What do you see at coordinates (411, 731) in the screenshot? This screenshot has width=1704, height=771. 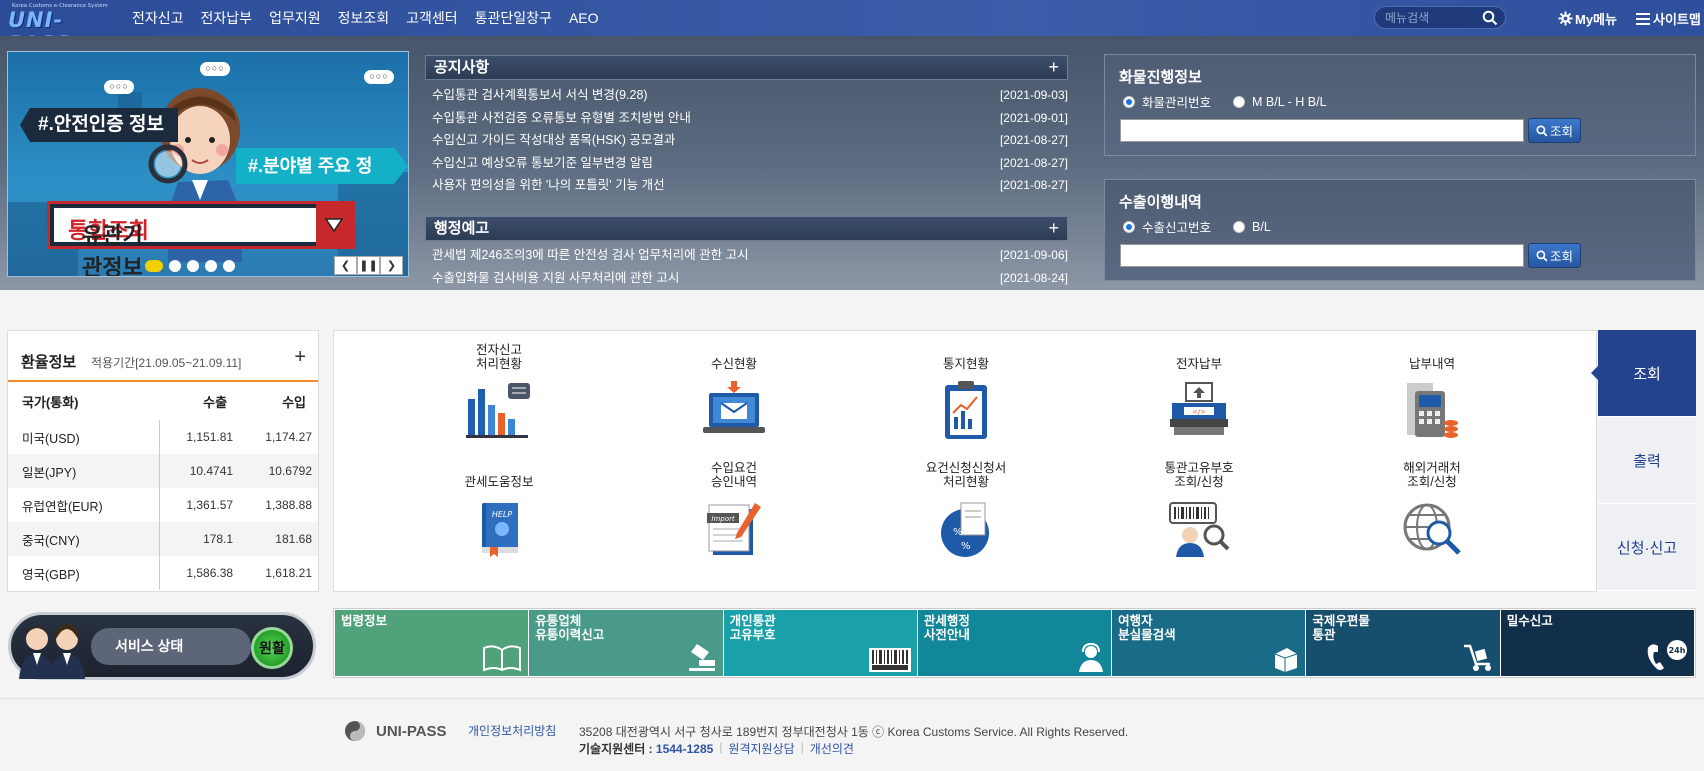 I see `footer-brand: UNI-PASS` at bounding box center [411, 731].